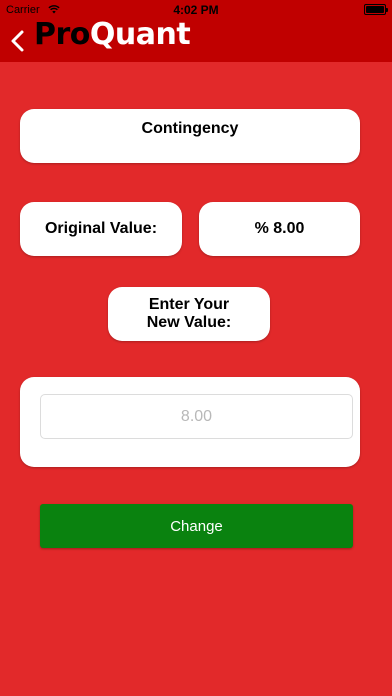 Image resolution: width=392 pixels, height=696 pixels. I want to click on original-value-card: % 8.00, so click(279, 229).